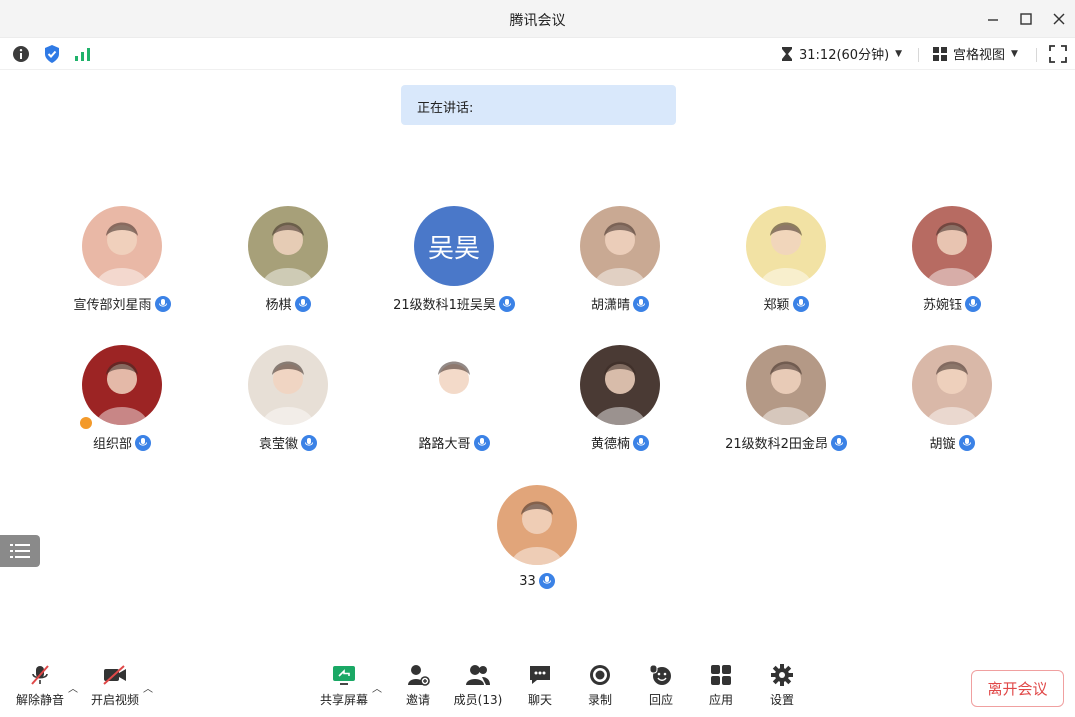 Image resolution: width=1075 pixels, height=717 pixels. I want to click on participant-name-row: 郑颖, so click(786, 303).